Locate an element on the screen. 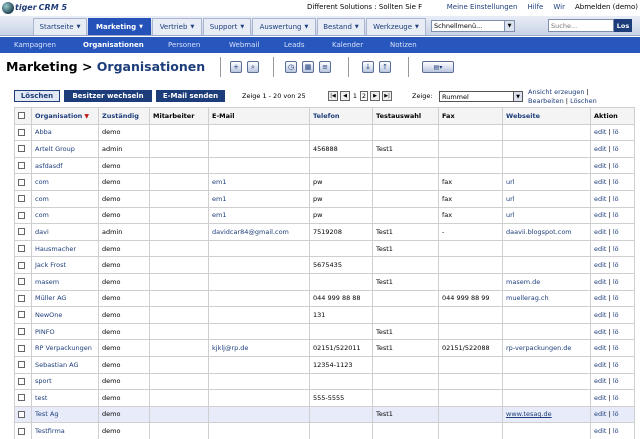  top-link-about: Wir is located at coordinates (559, 7).